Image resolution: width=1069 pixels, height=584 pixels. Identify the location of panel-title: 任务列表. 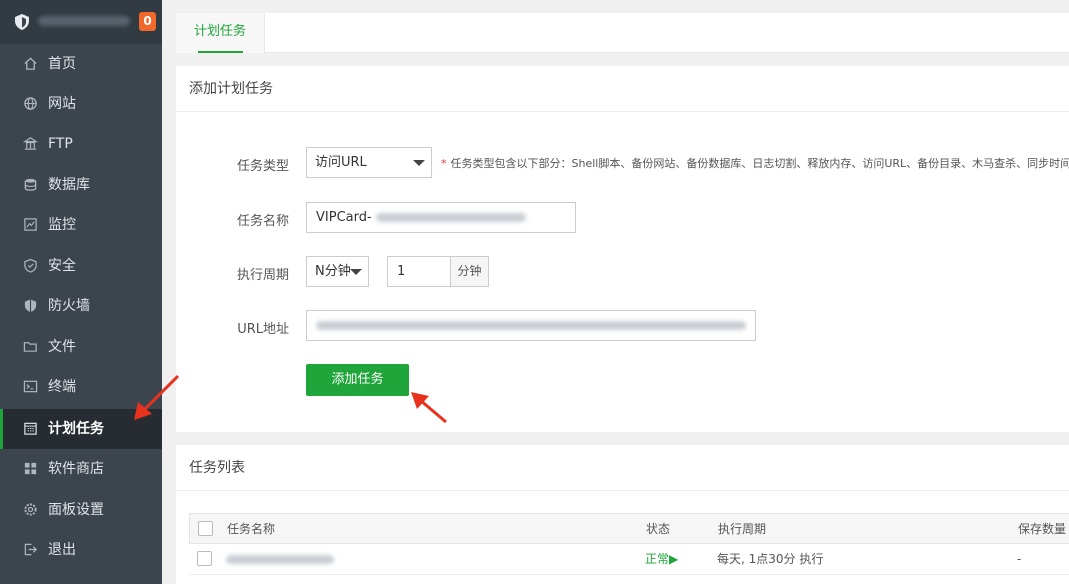
(217, 468).